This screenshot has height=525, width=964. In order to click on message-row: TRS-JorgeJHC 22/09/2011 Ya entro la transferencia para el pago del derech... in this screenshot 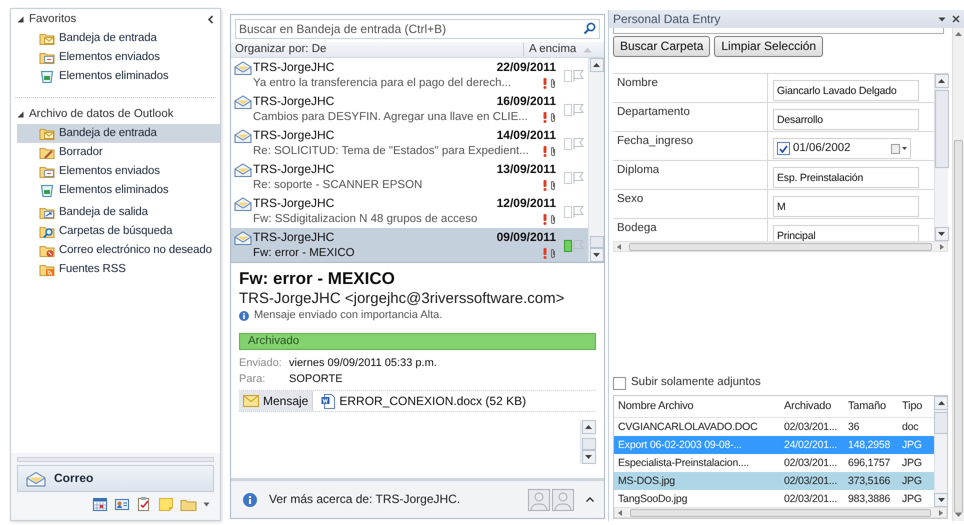, I will do `click(409, 75)`.